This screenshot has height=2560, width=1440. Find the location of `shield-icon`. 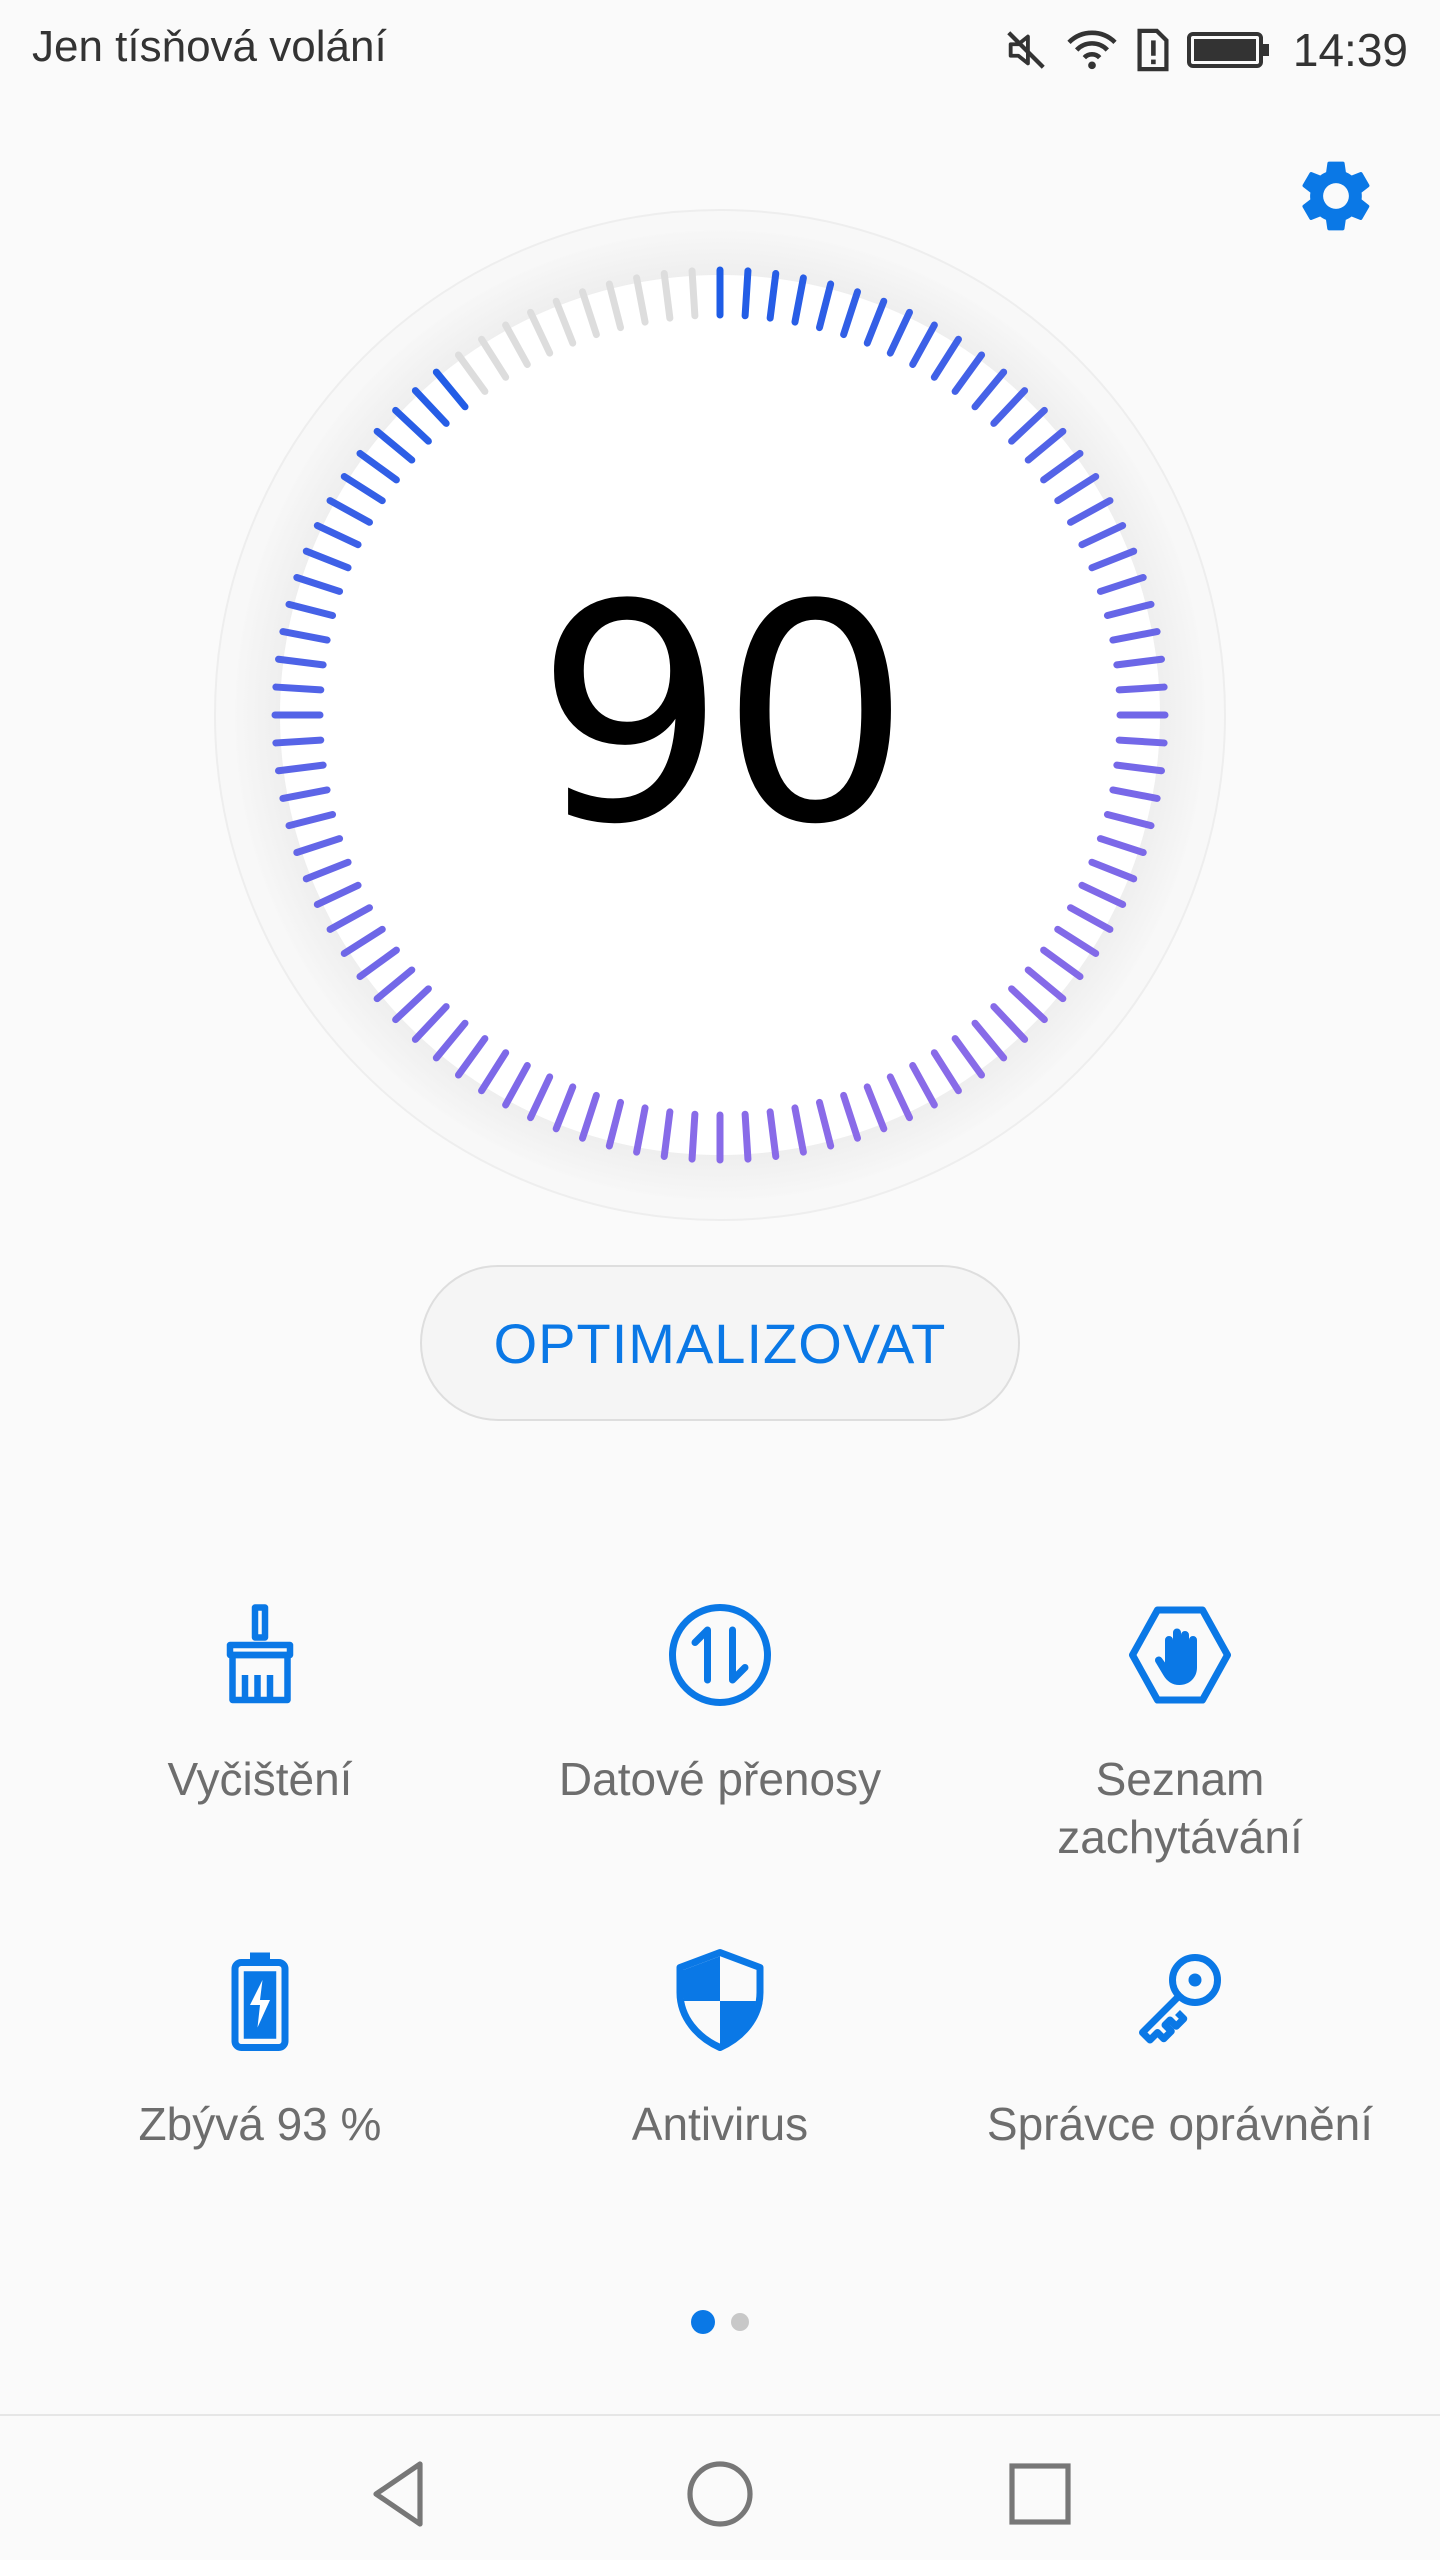

shield-icon is located at coordinates (720, 2000).